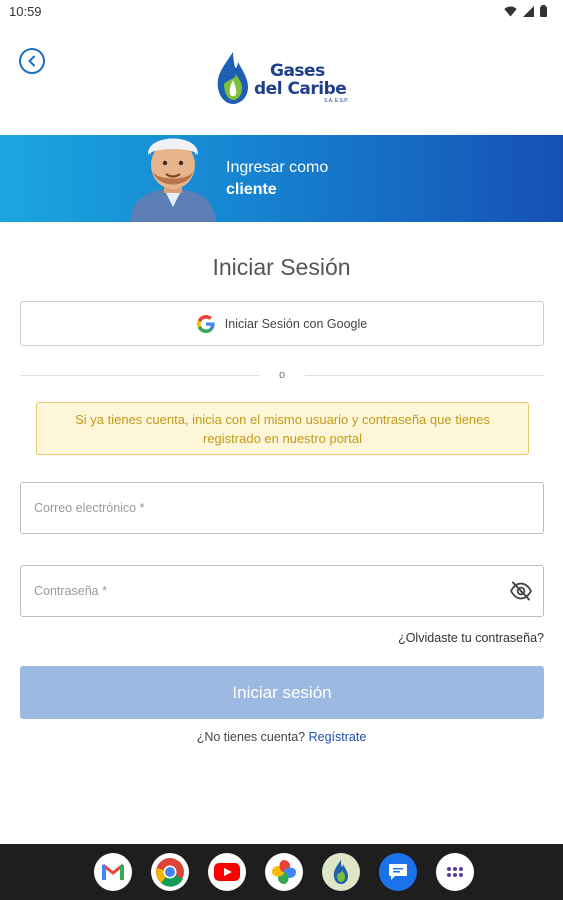 The image size is (563, 900). I want to click on app-drawer-glyph, so click(455, 872).